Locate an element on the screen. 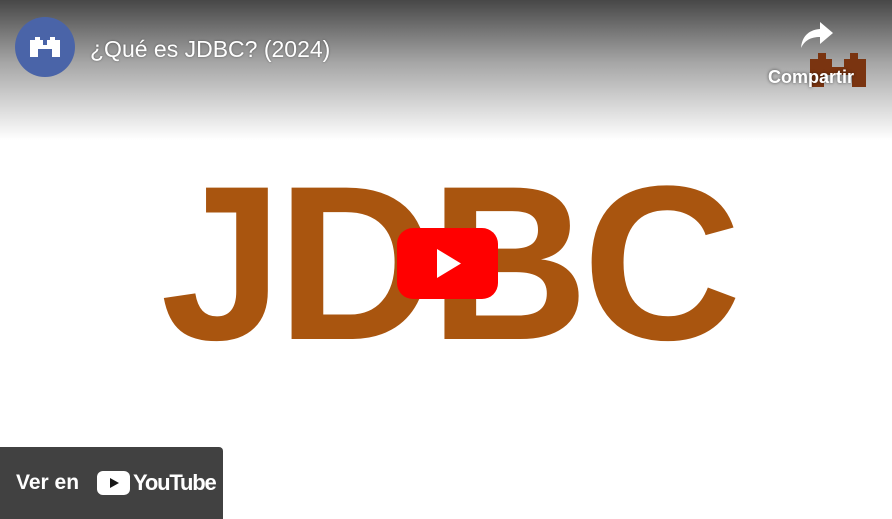  share-button: Compartir is located at coordinates (818, 55).